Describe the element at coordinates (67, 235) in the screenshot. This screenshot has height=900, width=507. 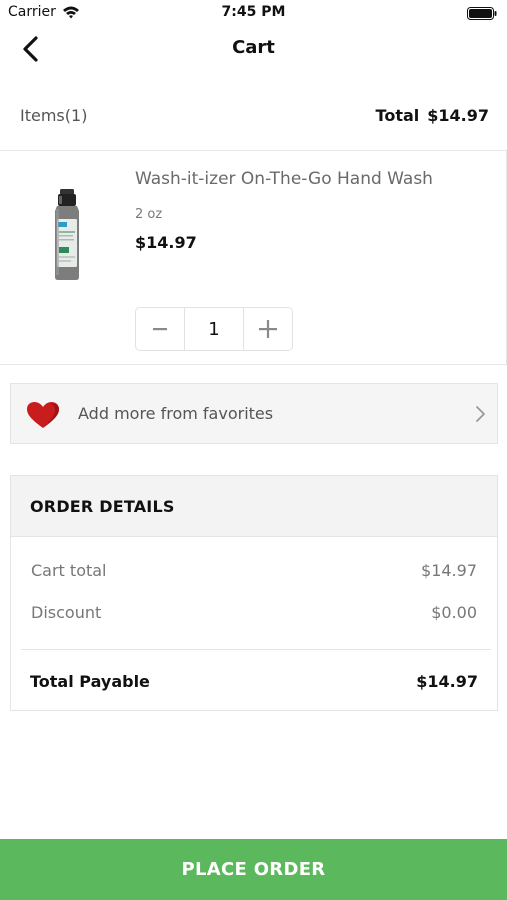
I see `hand-wash-bottle-image` at that location.